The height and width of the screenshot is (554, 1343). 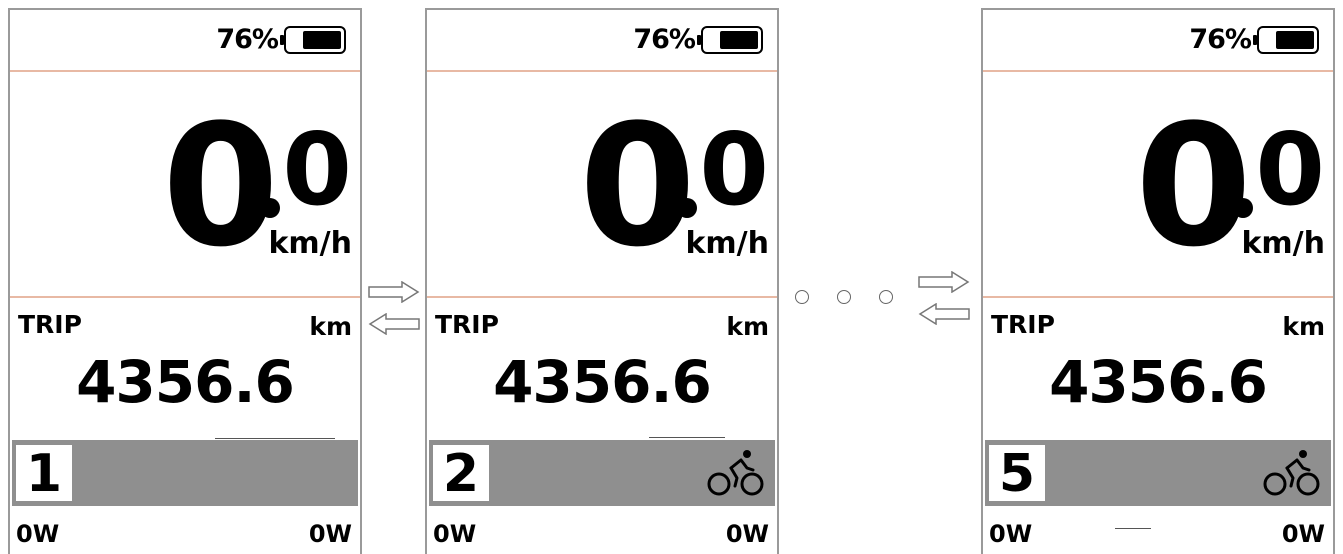 What do you see at coordinates (1158, 473) in the screenshot?
I see `assist-level-bar: 5` at bounding box center [1158, 473].